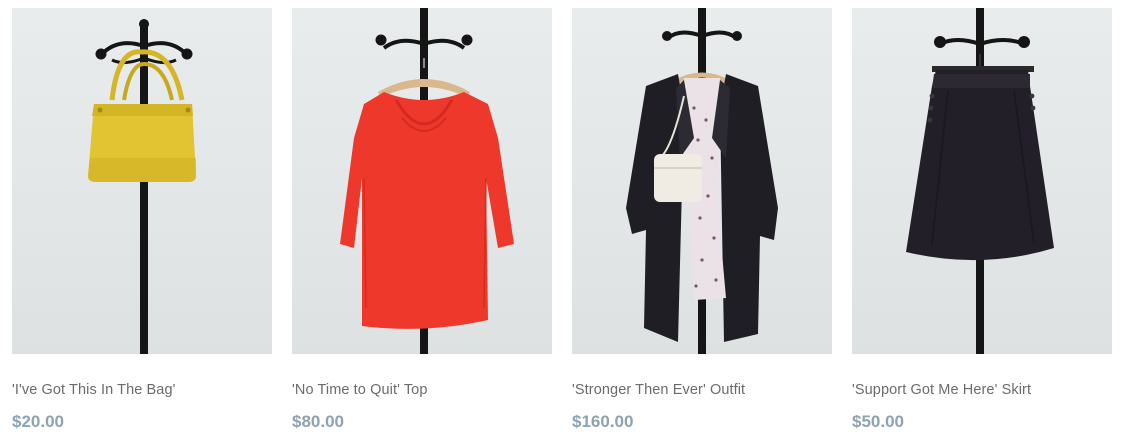  What do you see at coordinates (360, 390) in the screenshot?
I see `product-name: 'No Time to Quit' Top` at bounding box center [360, 390].